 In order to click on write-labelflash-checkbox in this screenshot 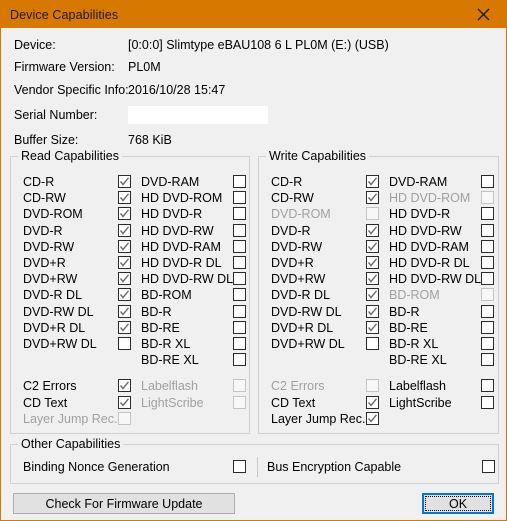, I will do `click(487, 386)`.